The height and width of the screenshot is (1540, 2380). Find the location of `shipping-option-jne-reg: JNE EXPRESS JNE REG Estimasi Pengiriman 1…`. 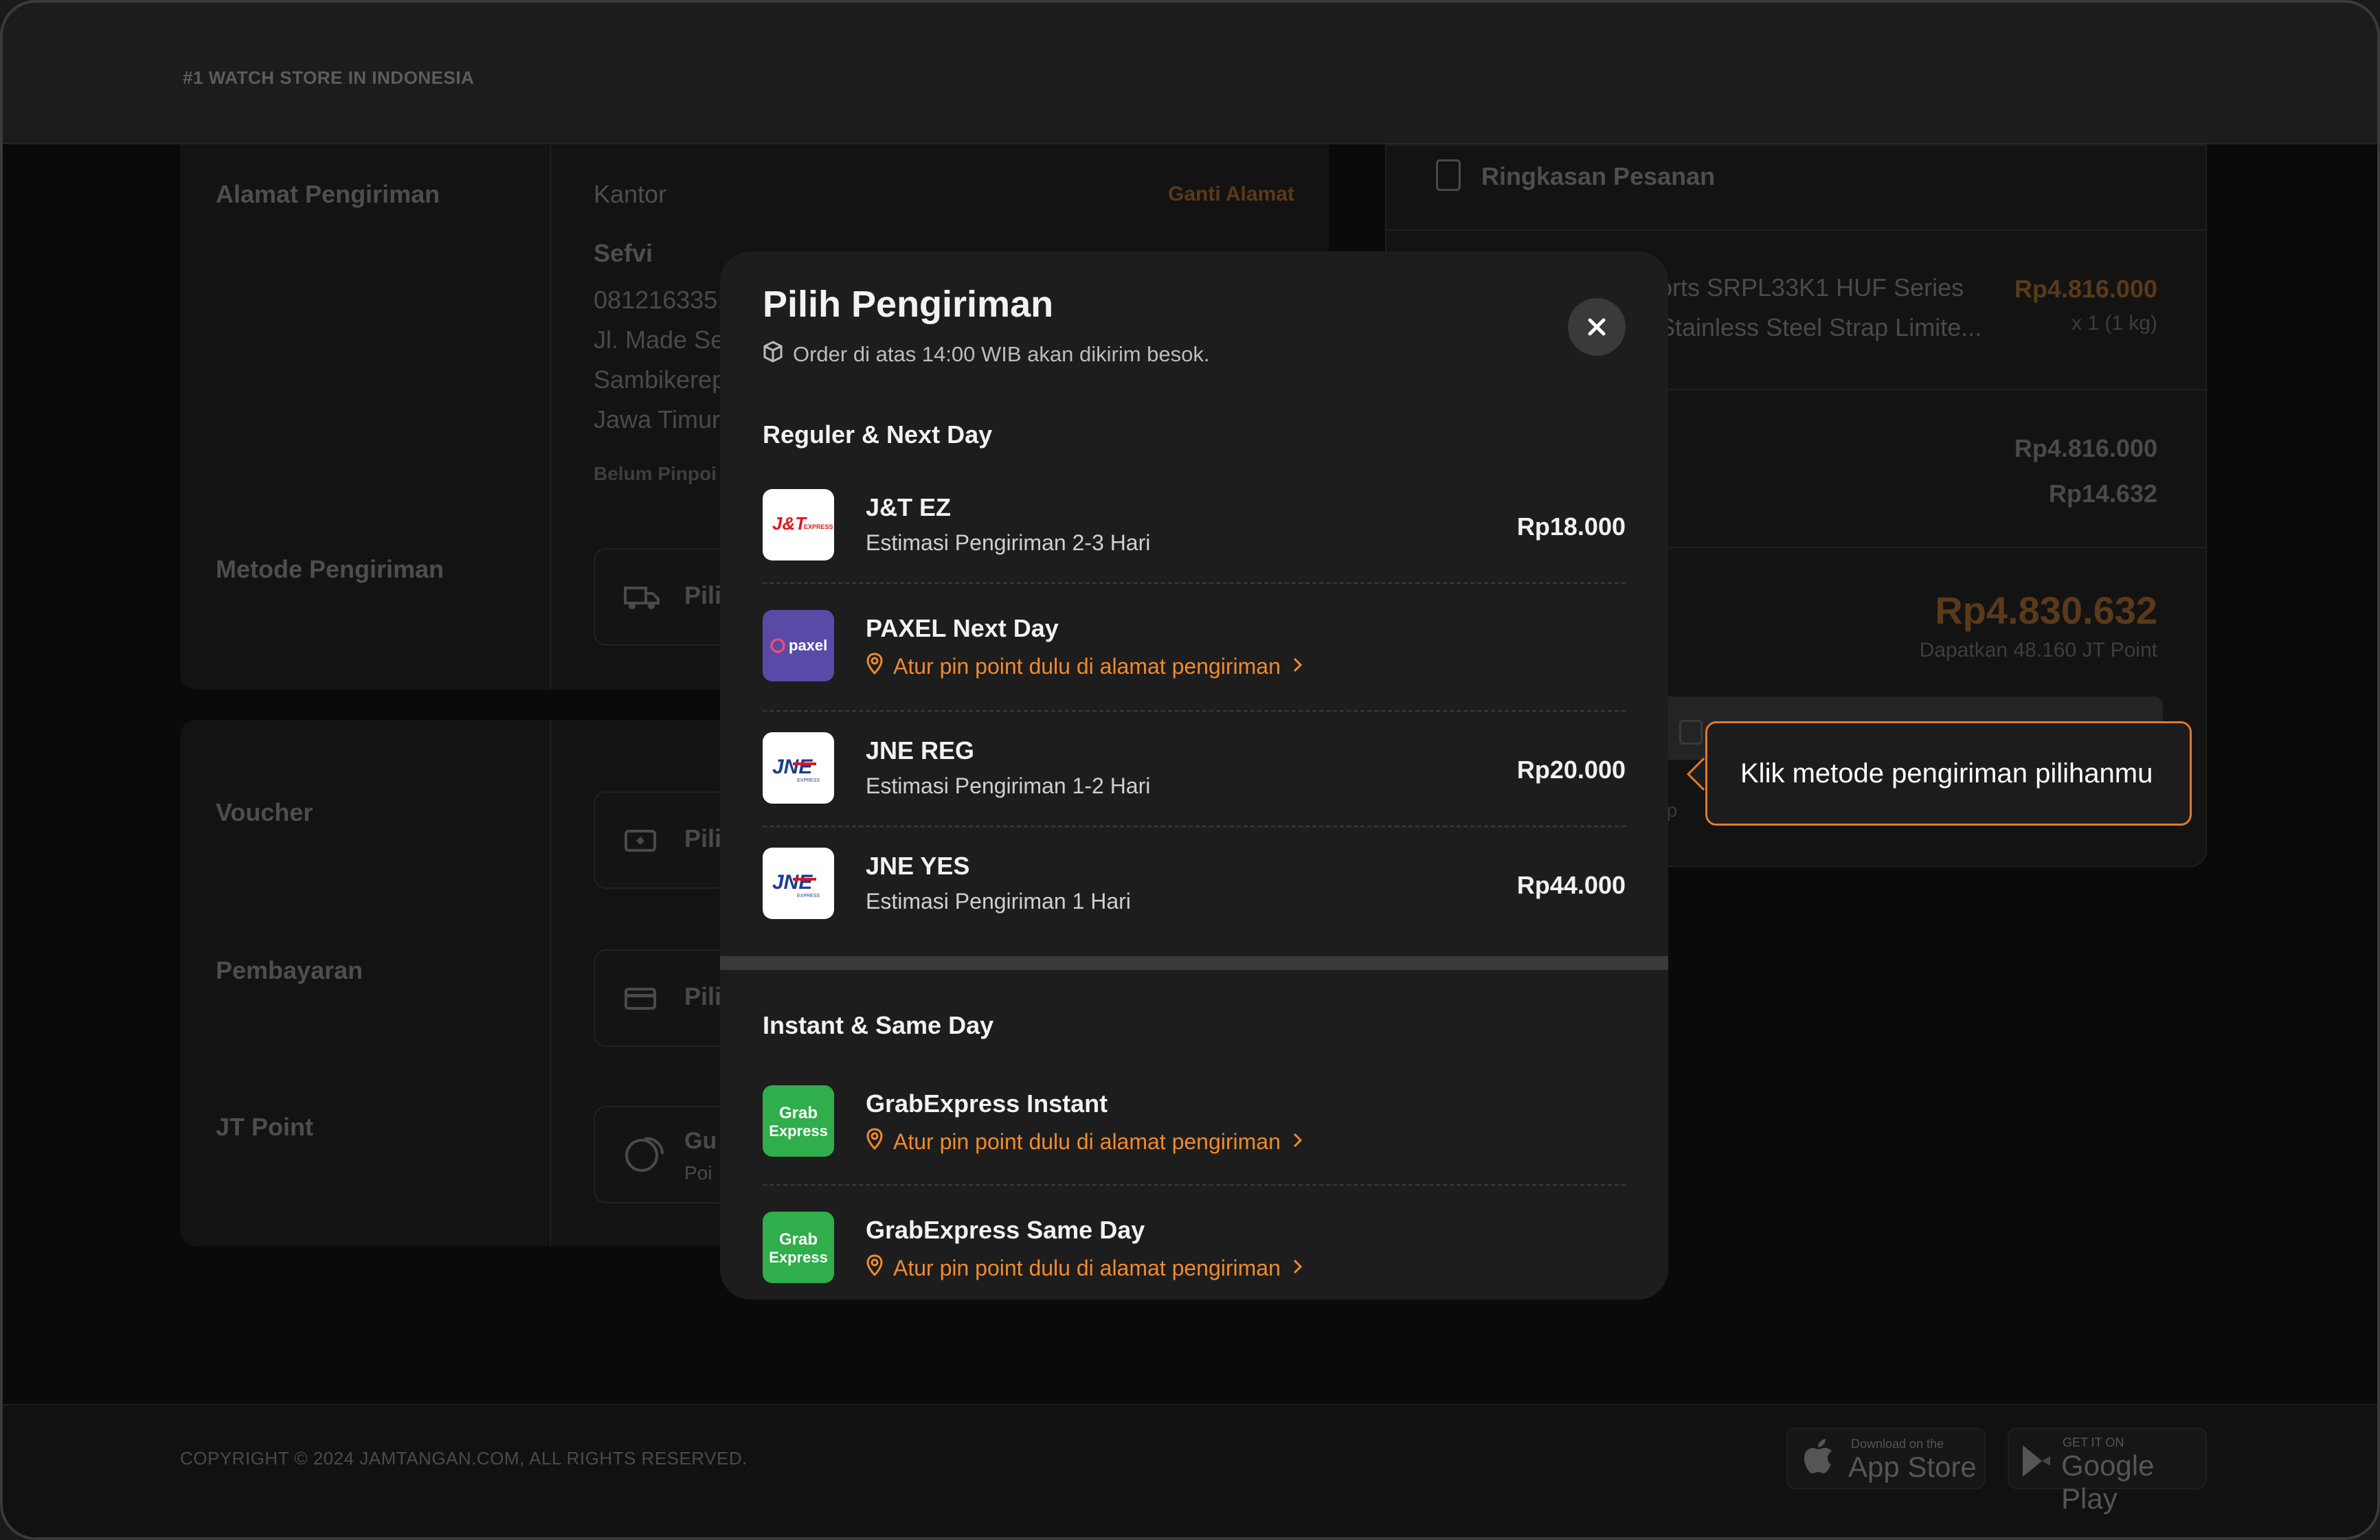

shipping-option-jne-reg: JNE EXPRESS JNE REG Estimasi Pengiriman 1… is located at coordinates (1194, 774).